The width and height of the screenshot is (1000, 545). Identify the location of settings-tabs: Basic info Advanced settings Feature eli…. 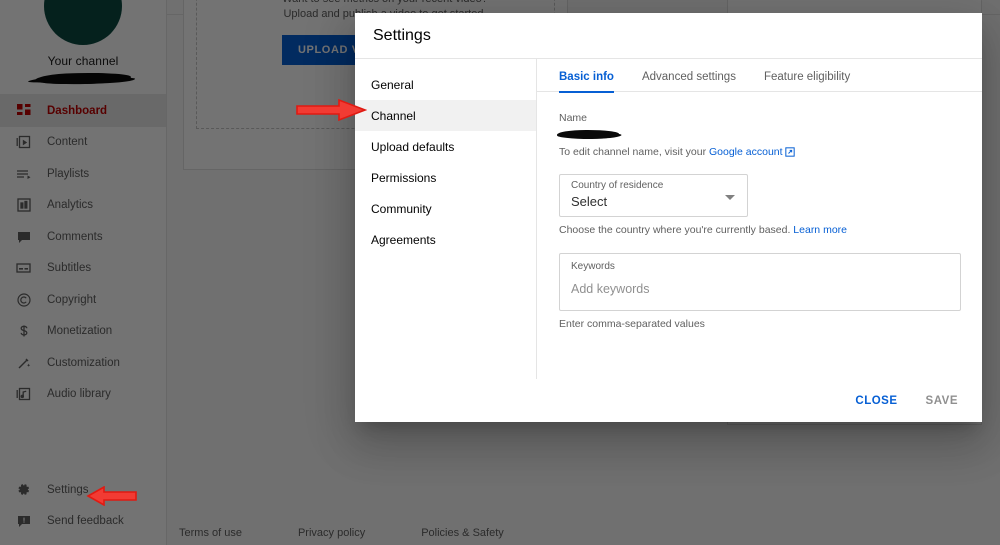
(759, 76).